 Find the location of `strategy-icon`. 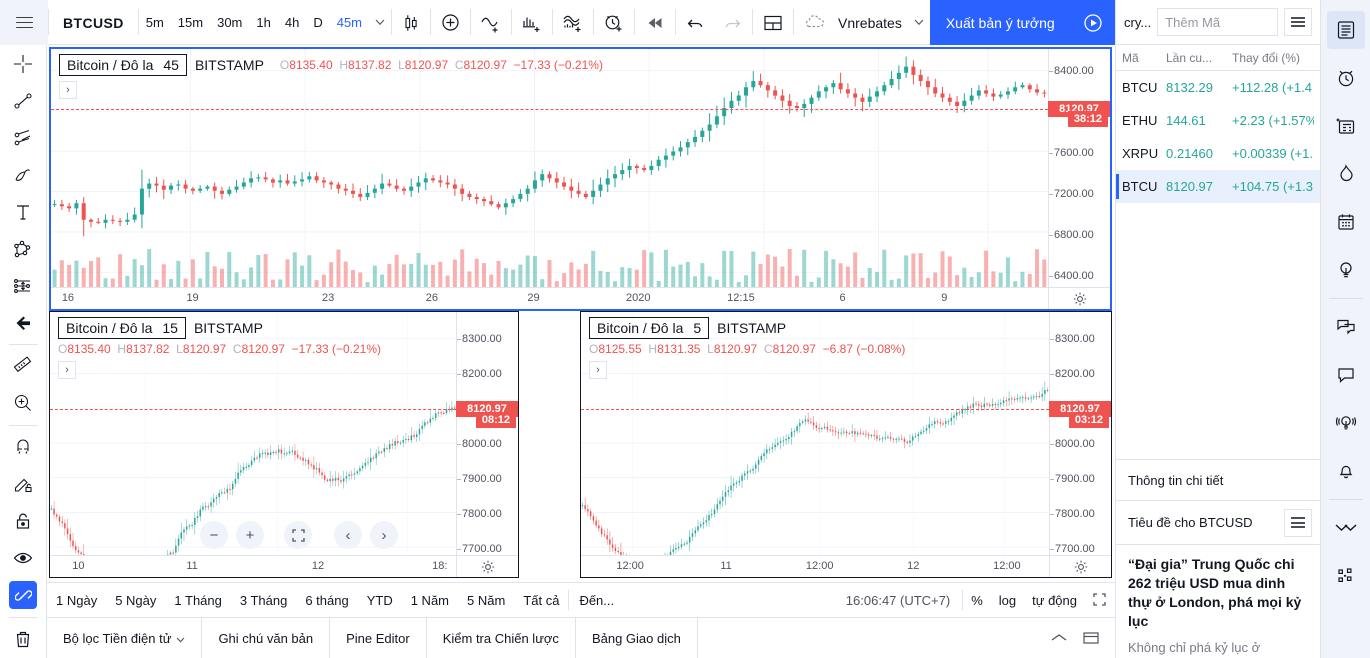

strategy-icon is located at coordinates (573, 22).